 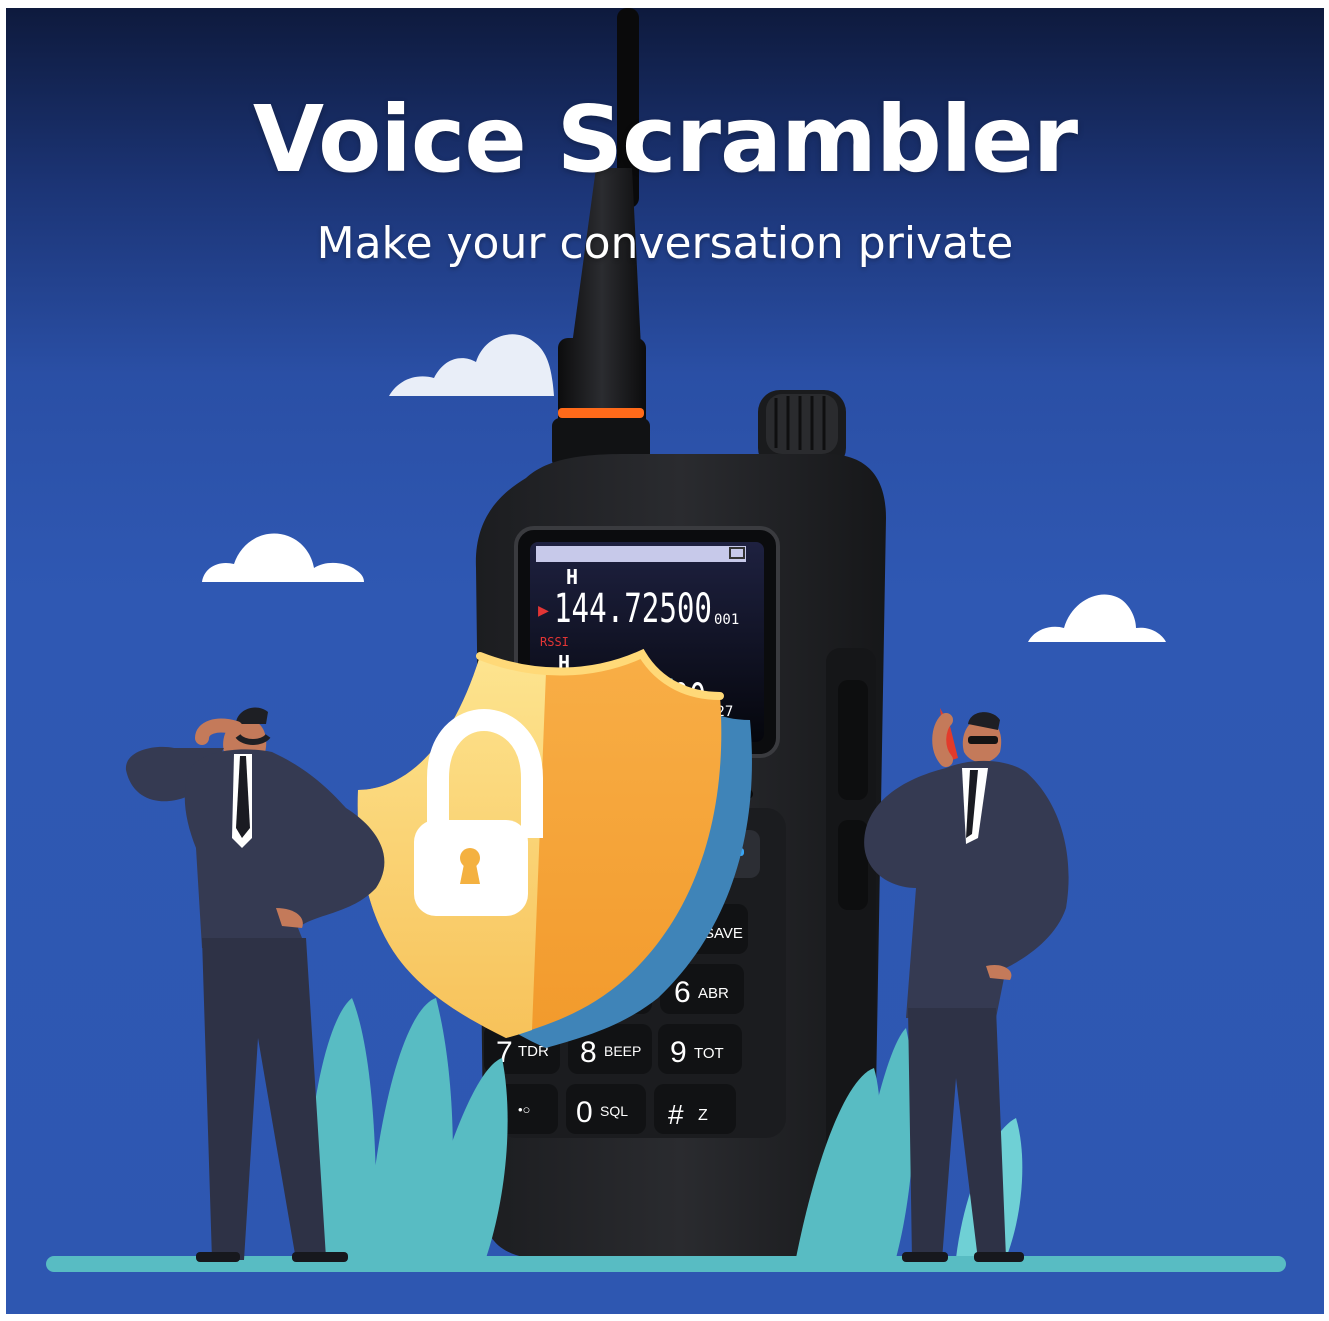 What do you see at coordinates (614, 1111) in the screenshot?
I see `key-label: SQL` at bounding box center [614, 1111].